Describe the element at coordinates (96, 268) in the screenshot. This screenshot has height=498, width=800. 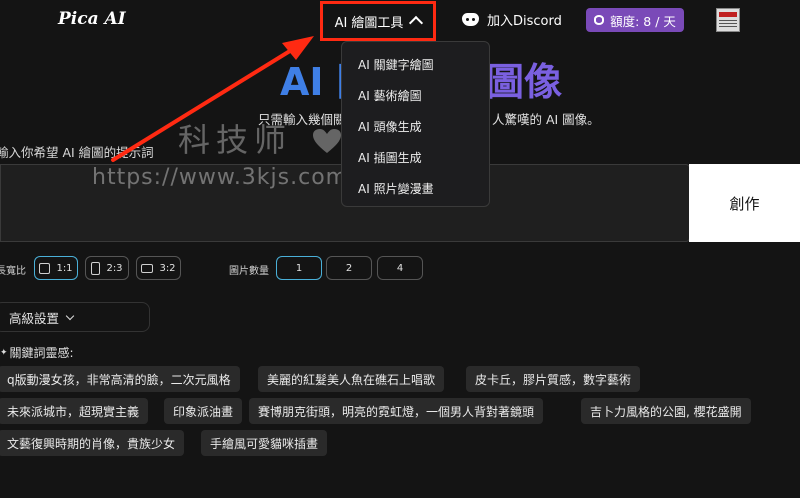
I see `portrait-ratio-icon` at that location.